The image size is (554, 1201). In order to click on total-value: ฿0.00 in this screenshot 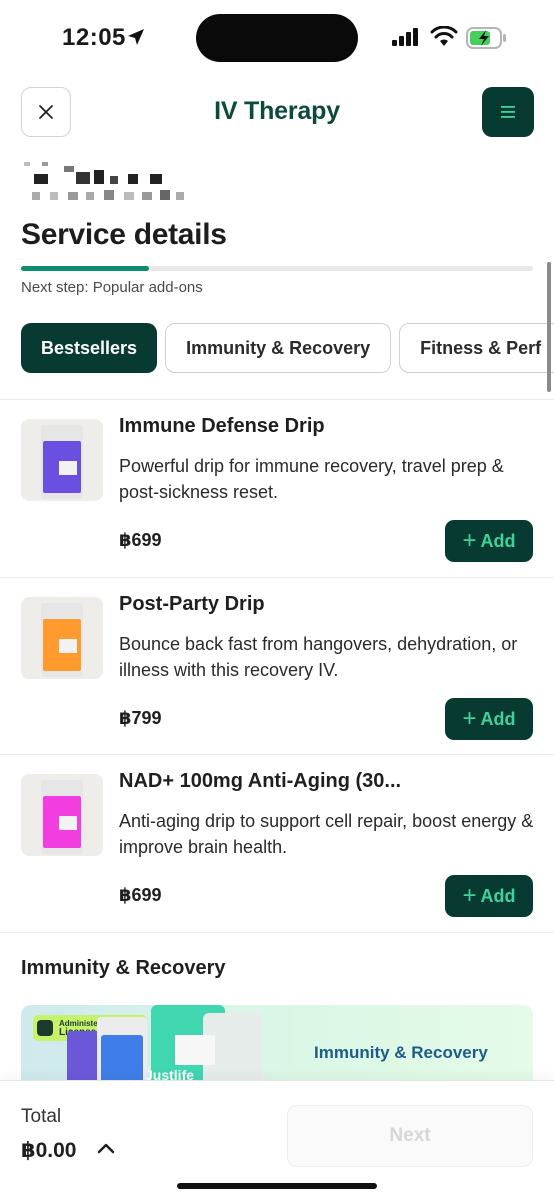, I will do `click(49, 1150)`.